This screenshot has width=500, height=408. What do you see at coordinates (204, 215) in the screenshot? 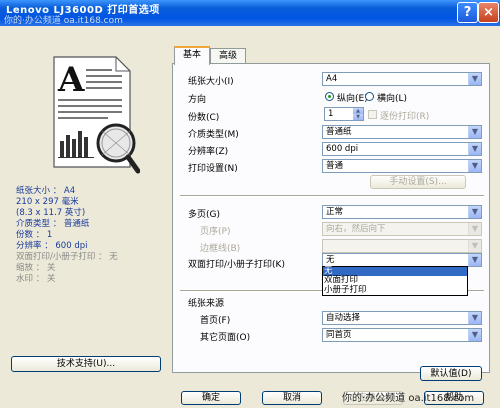
I see `multipage-label: 多页(G)` at bounding box center [204, 215].